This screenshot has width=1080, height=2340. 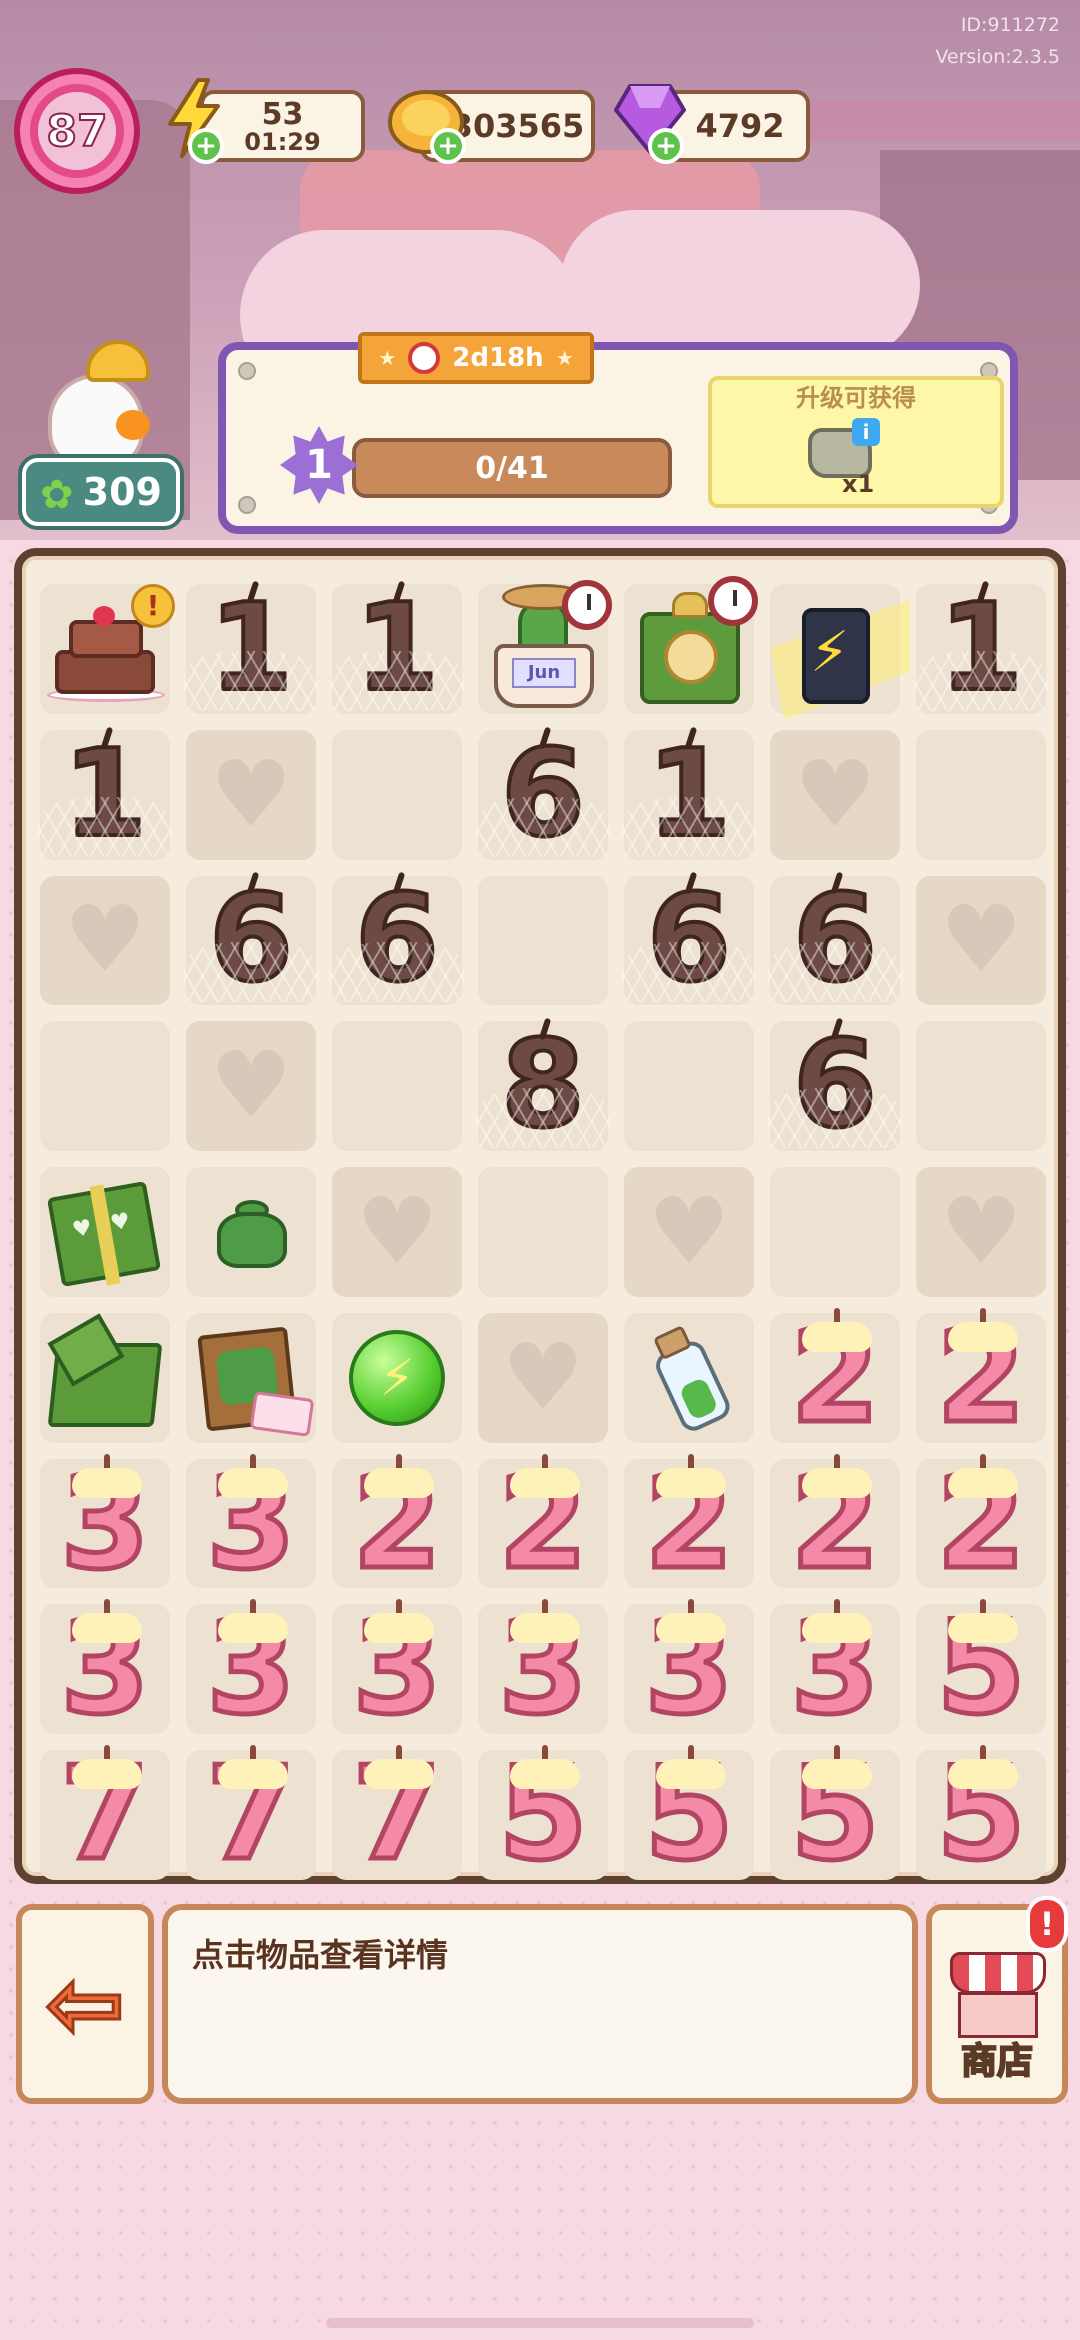 I want to click on builder-duck-avatar, so click(x=94, y=405).